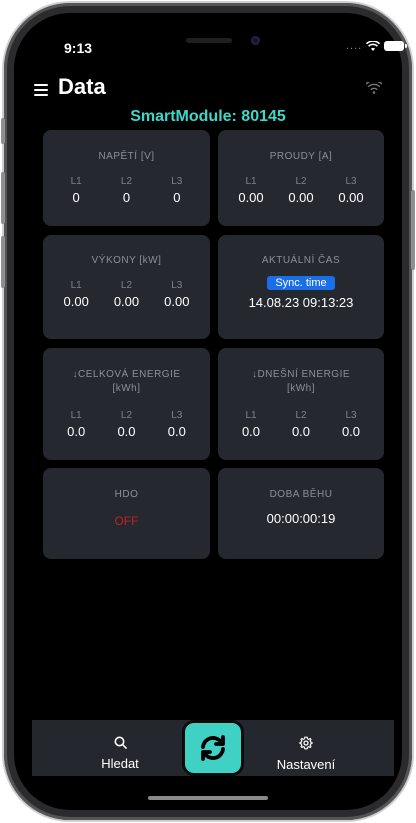  I want to click on page-title: Data, so click(82, 86).